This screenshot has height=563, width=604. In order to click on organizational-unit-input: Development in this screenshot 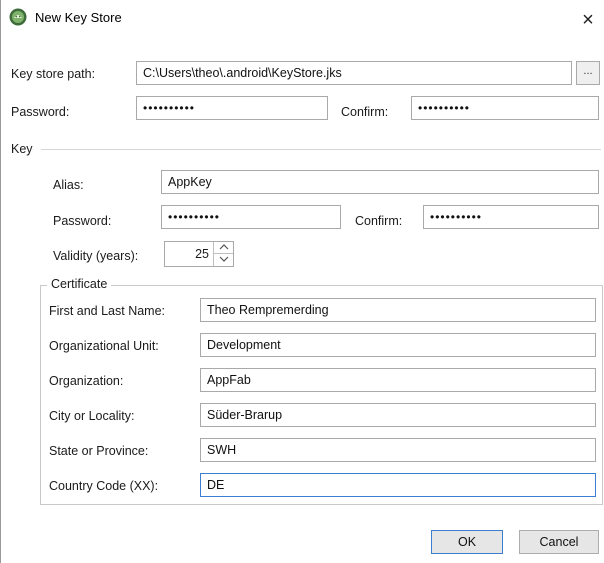, I will do `click(398, 345)`.